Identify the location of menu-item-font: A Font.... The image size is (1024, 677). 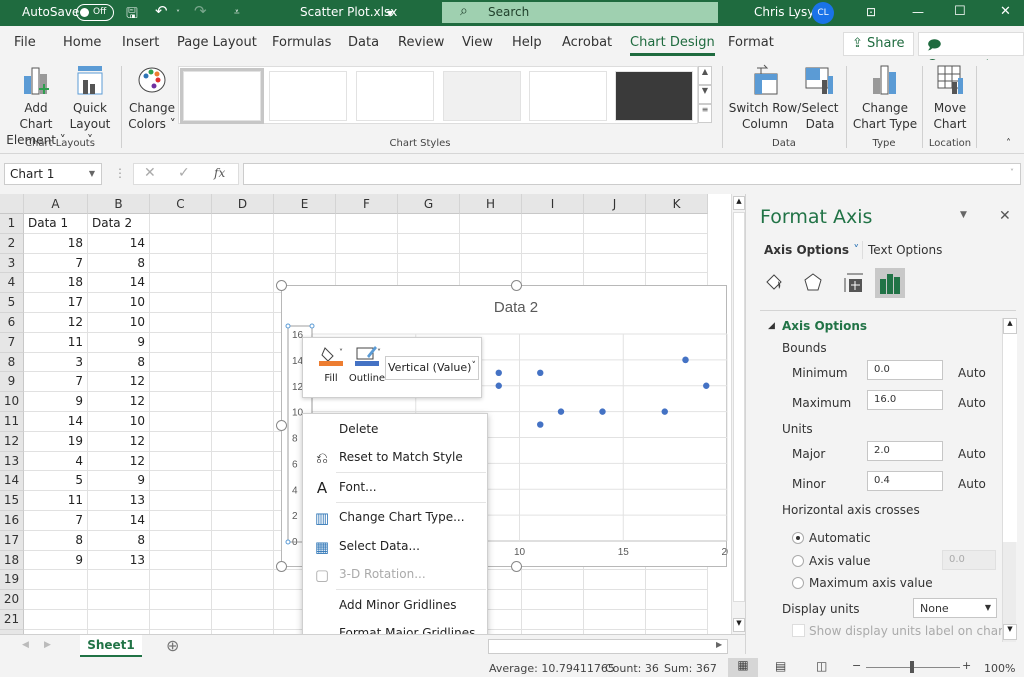
(395, 488).